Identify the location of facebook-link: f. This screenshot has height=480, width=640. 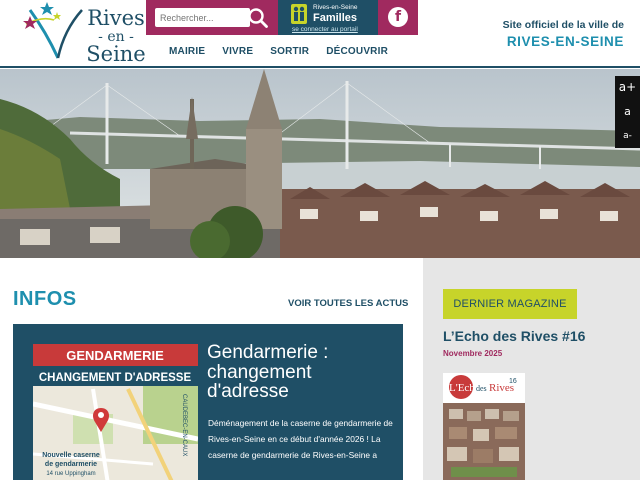
(398, 17).